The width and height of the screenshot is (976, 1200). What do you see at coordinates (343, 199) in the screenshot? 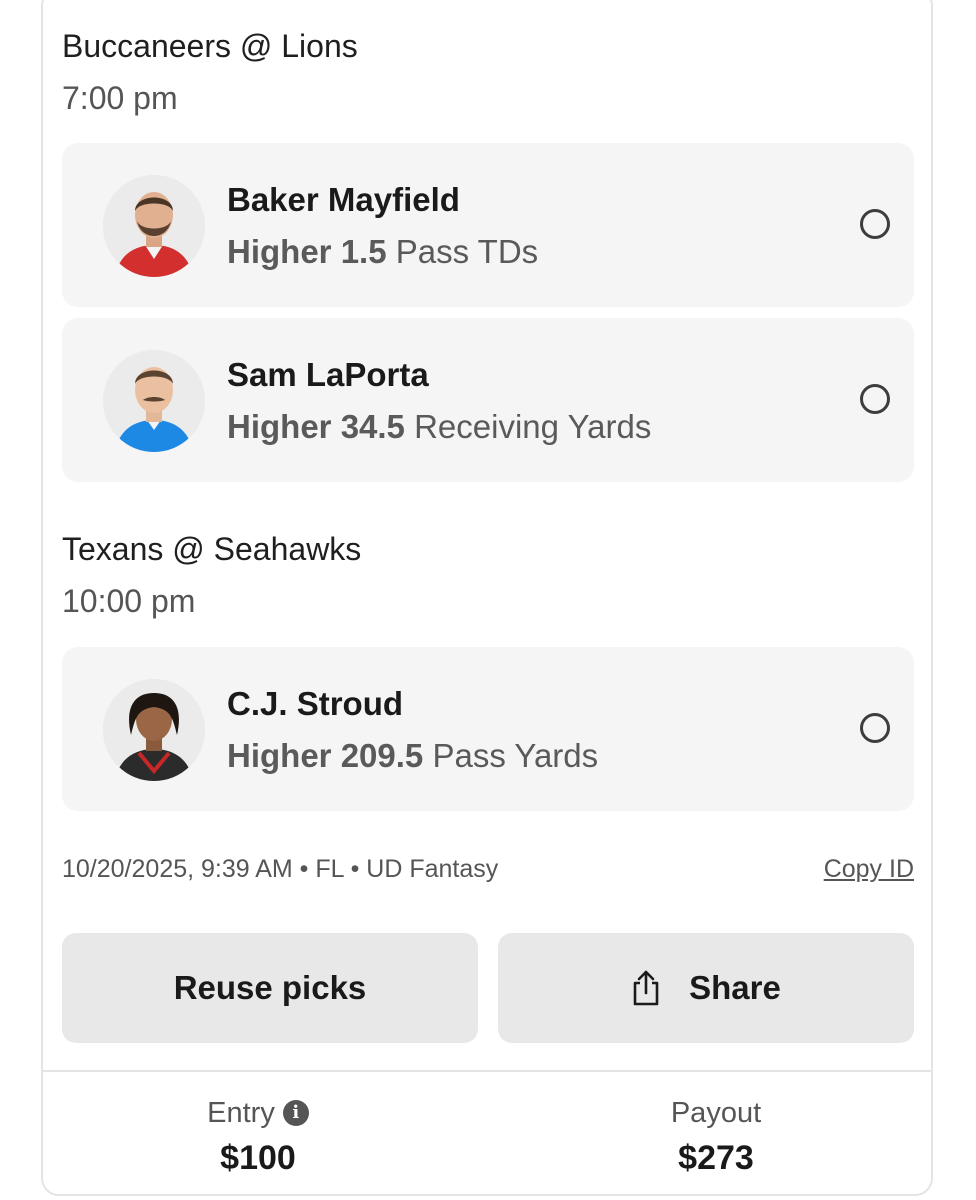
I see `player-name: Baker Mayfield` at bounding box center [343, 199].